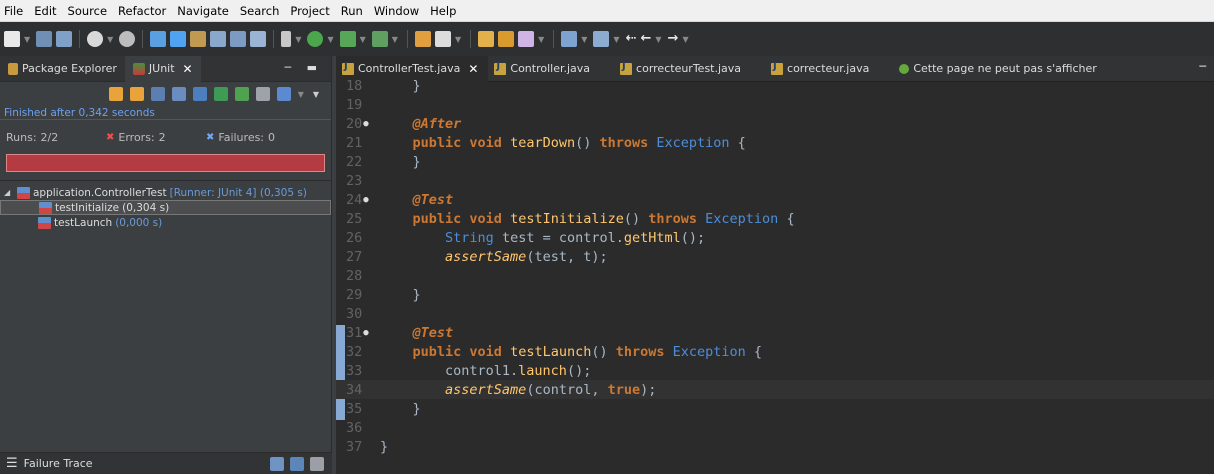 The width and height of the screenshot is (1214, 474). What do you see at coordinates (526, 39) in the screenshot?
I see `edit-pencil-icon` at bounding box center [526, 39].